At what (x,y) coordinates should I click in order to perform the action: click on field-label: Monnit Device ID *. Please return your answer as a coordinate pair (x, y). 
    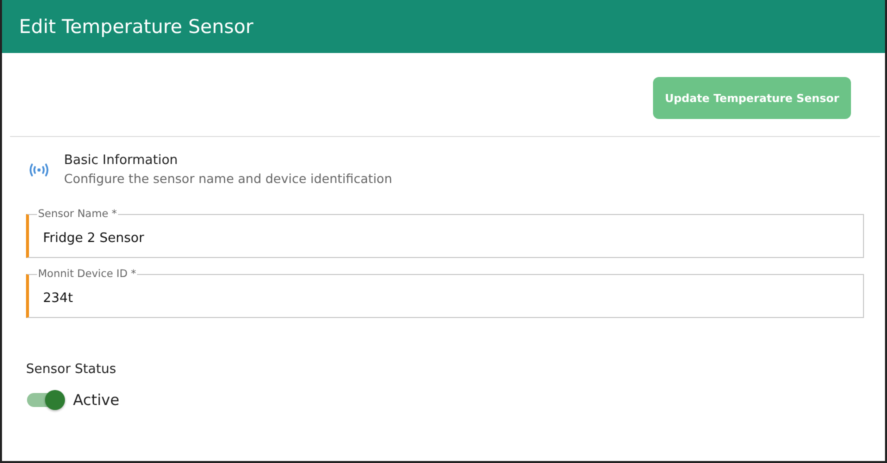
    Looking at the image, I should click on (87, 274).